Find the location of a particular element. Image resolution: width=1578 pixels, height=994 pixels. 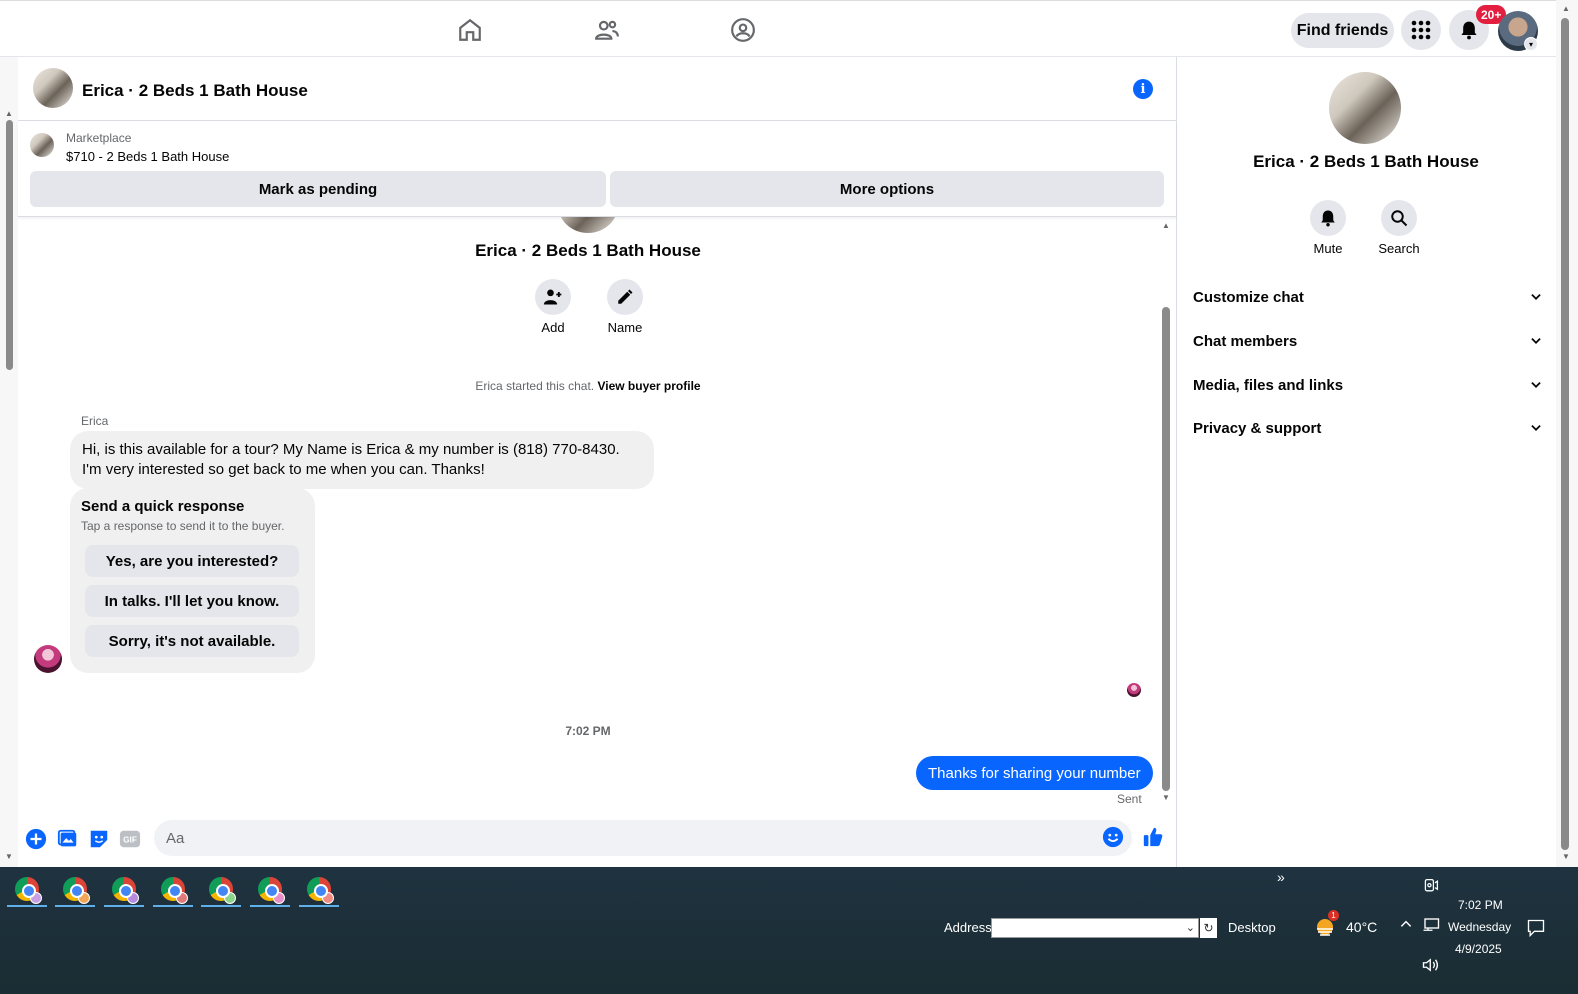

section-label: Chat members is located at coordinates (1245, 341).